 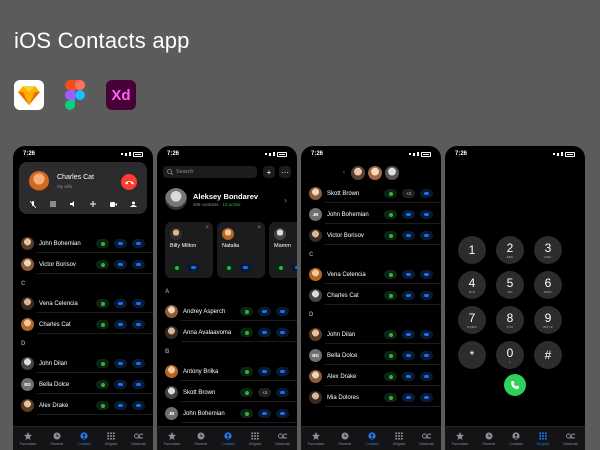 What do you see at coordinates (408, 193) in the screenshot?
I see `more-numbers-badge: +3` at bounding box center [408, 193].